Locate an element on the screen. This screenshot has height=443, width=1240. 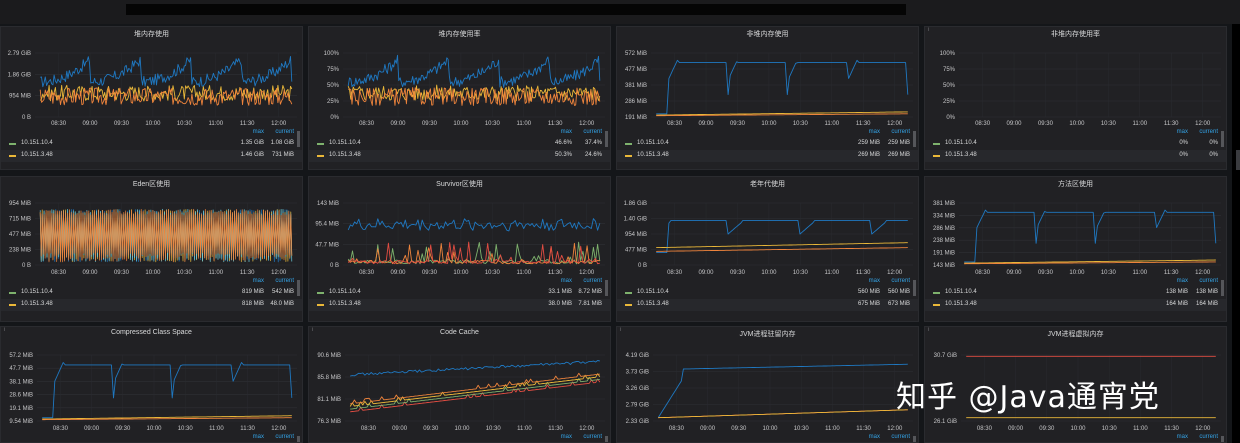
legend-row: 10.151.3.48 818 MiB 48.0 MiB is located at coordinates (151, 305).